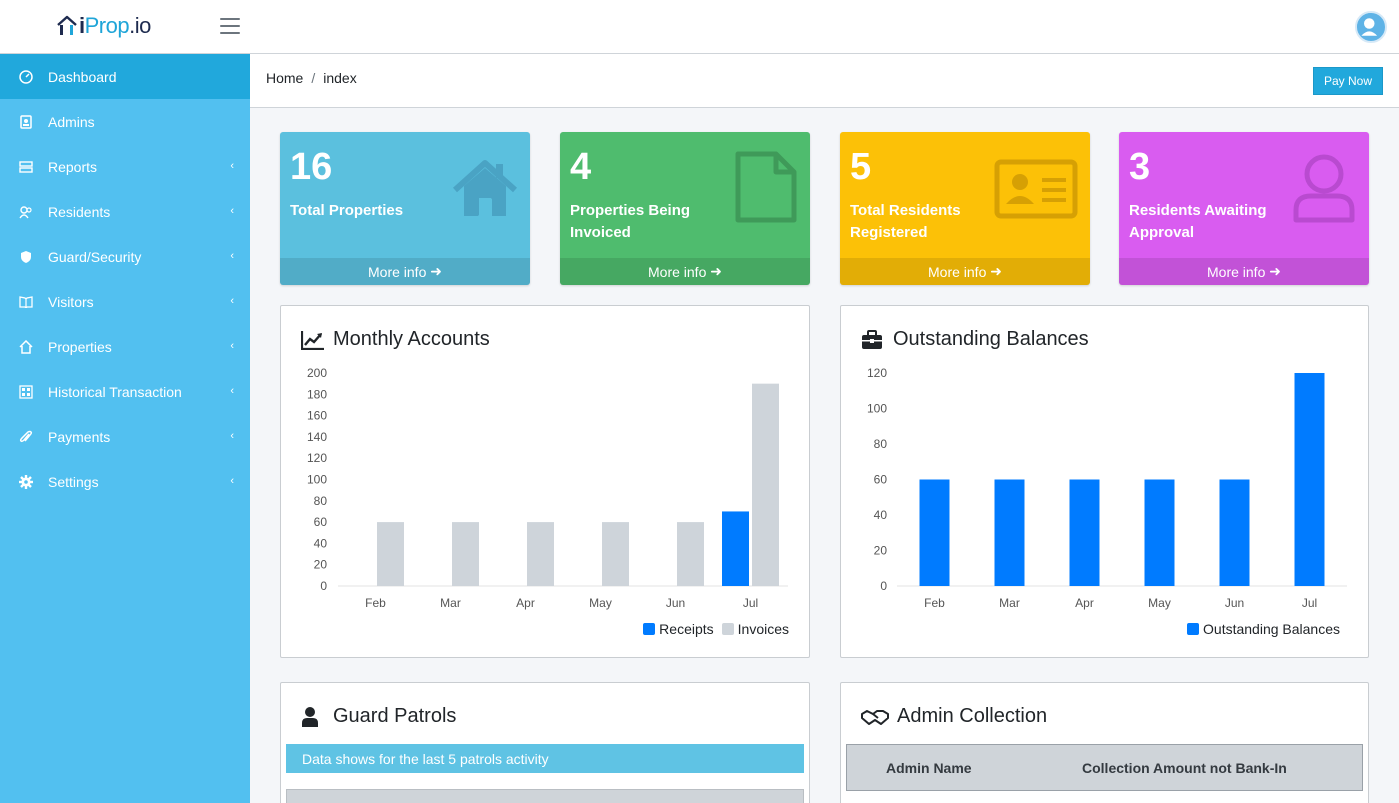  Describe the element at coordinates (125, 211) in the screenshot. I see `sidebar-item-residents: Residents ‹` at that location.